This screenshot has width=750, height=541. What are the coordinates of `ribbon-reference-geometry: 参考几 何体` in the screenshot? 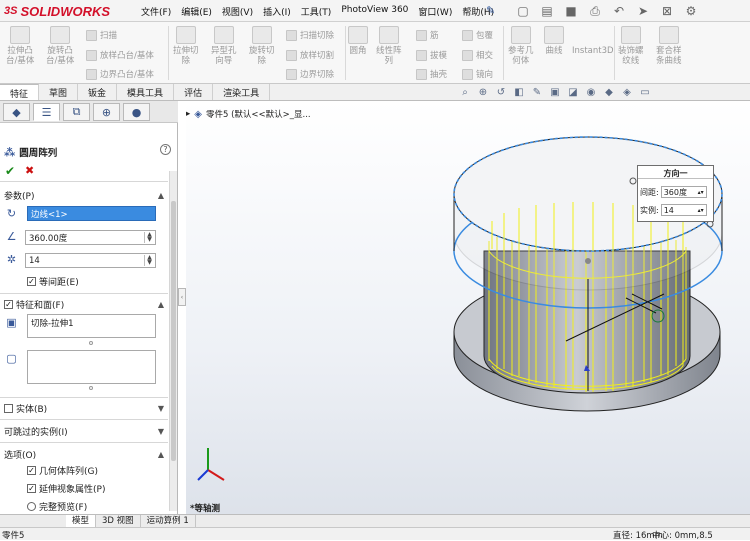 It's located at (521, 46).